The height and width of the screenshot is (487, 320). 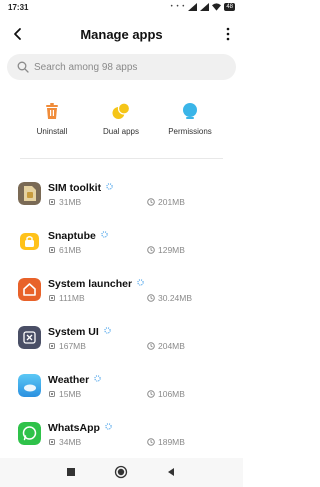 I want to click on dual-apps-label: Dual apps, so click(x=121, y=131).